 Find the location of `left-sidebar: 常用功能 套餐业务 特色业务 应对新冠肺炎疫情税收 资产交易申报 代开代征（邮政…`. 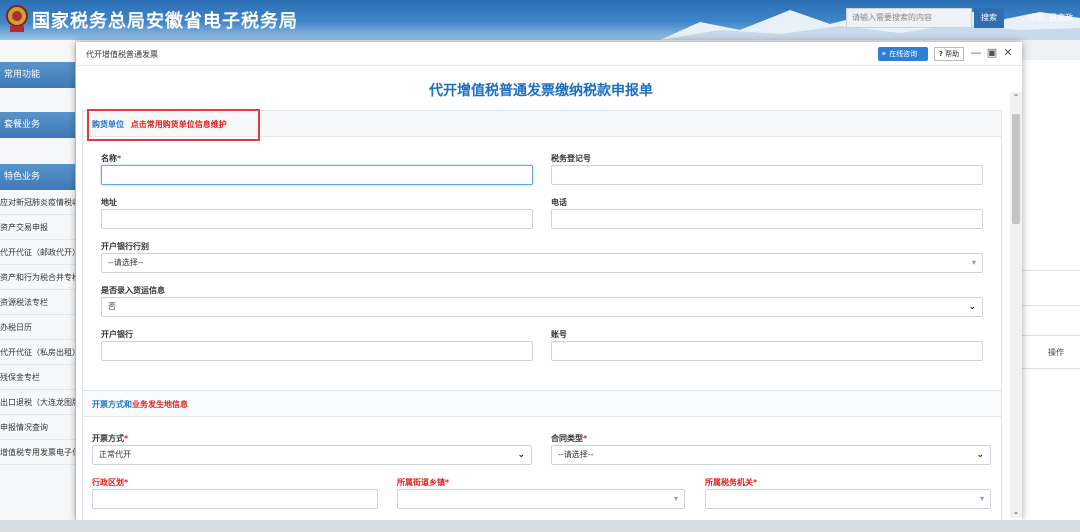

left-sidebar: 常用功能 套餐业务 特色业务 应对新冠肺炎疫情税收 资产交易申报 代开代征（邮政… is located at coordinates (38, 286).